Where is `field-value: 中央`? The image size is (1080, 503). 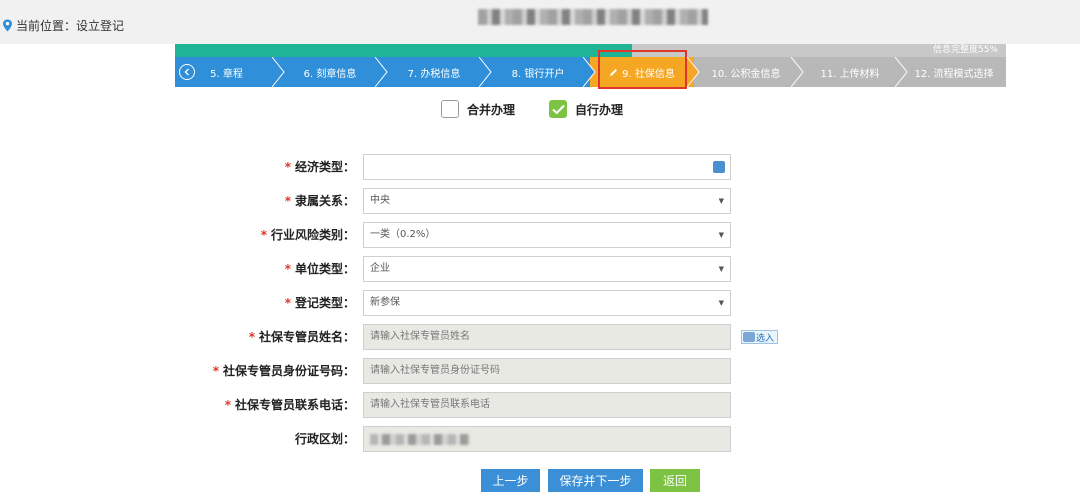
field-value: 中央 is located at coordinates (380, 200).